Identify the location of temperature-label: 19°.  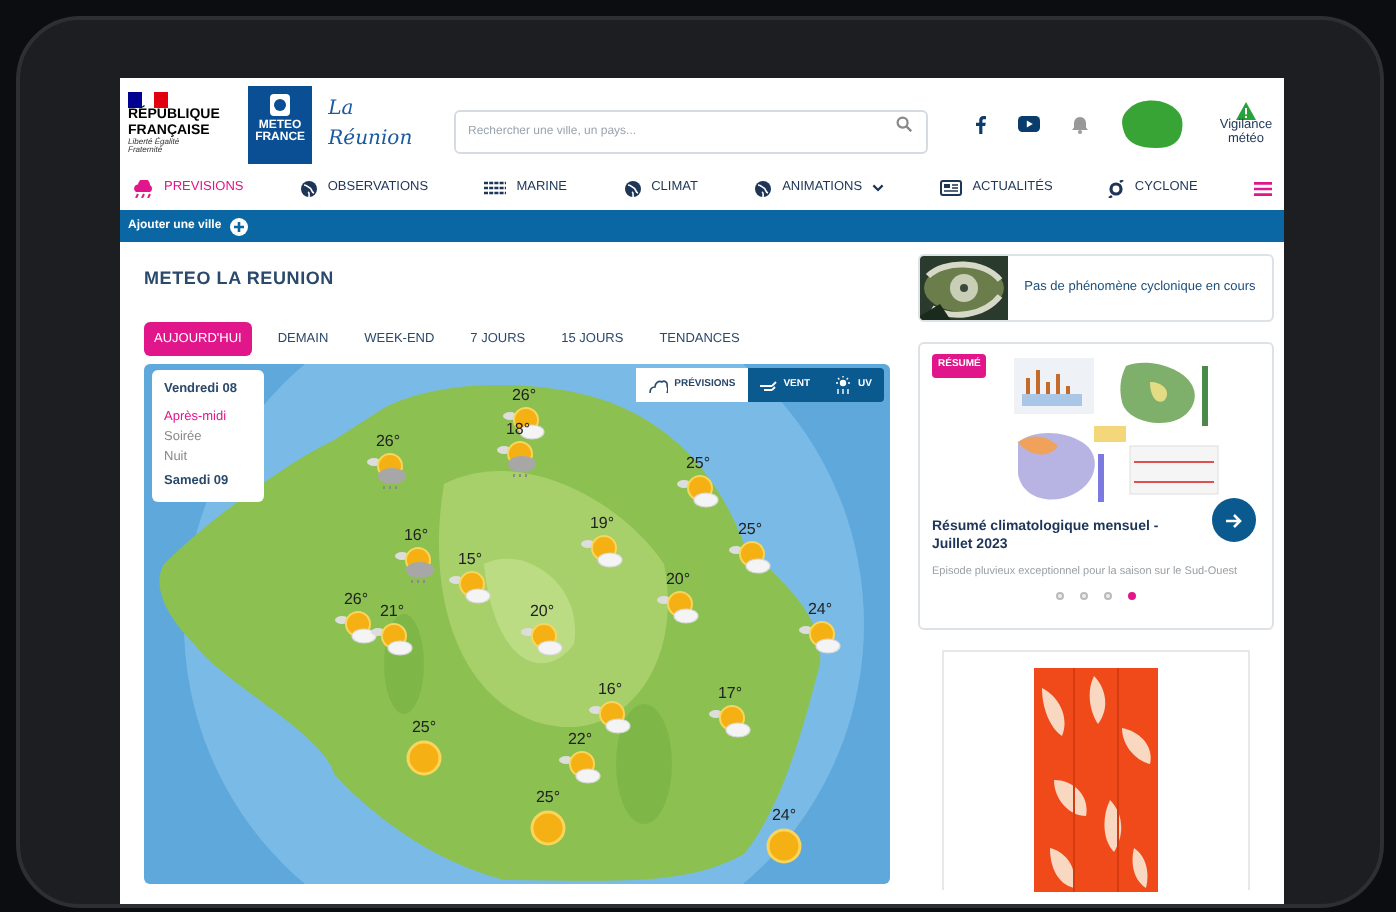
(602, 524).